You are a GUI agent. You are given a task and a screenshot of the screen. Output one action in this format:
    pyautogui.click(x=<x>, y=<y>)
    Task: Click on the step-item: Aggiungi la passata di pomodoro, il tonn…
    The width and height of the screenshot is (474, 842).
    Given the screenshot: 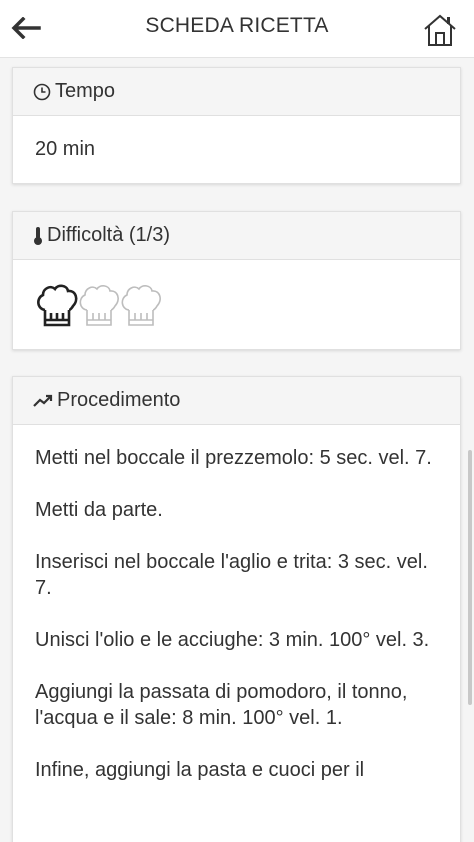 What is the action you would take?
    pyautogui.click(x=221, y=705)
    